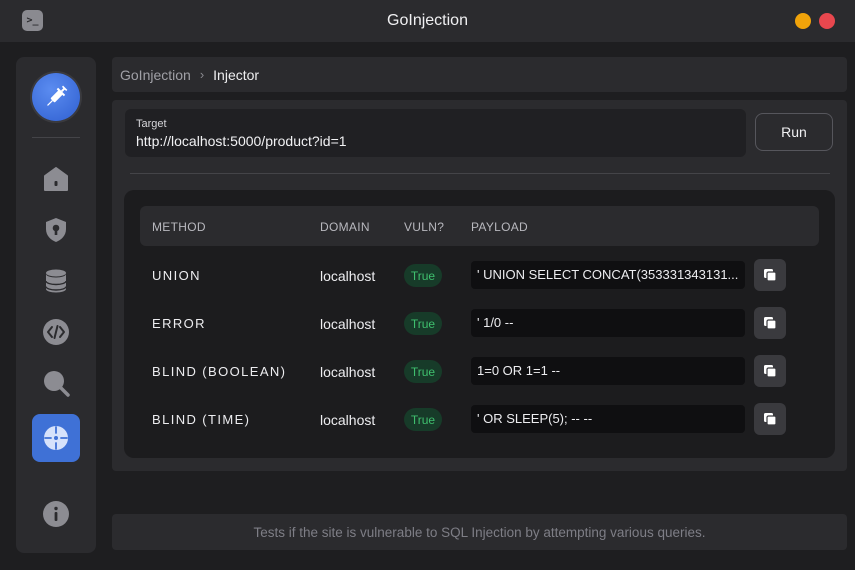 Image resolution: width=855 pixels, height=570 pixels. I want to click on chevron-right-icon: ›, so click(202, 74).